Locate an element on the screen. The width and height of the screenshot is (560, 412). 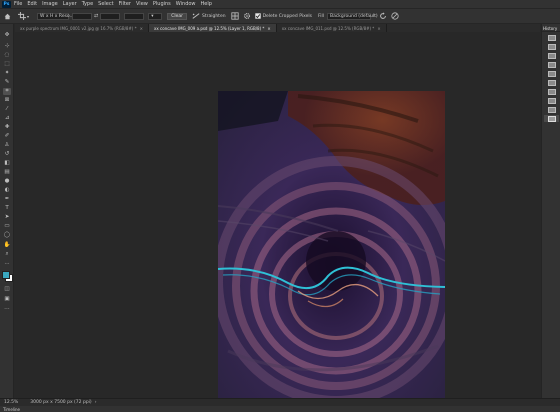
fill-select-value: Background (default) is located at coordinates (353, 16).